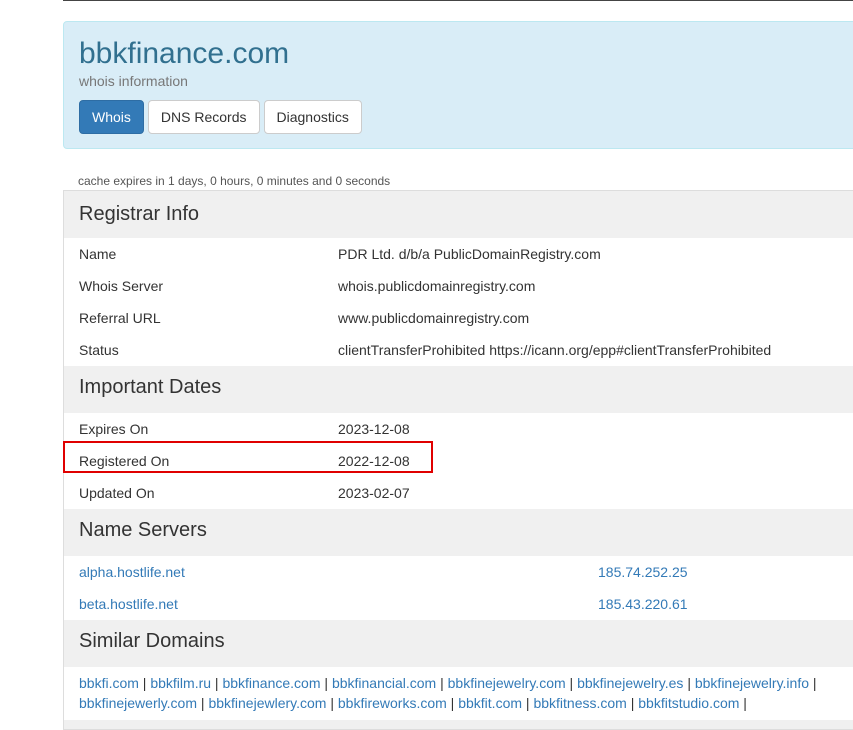 The height and width of the screenshot is (730, 853). I want to click on expires-on-label: Expires On, so click(114, 429).